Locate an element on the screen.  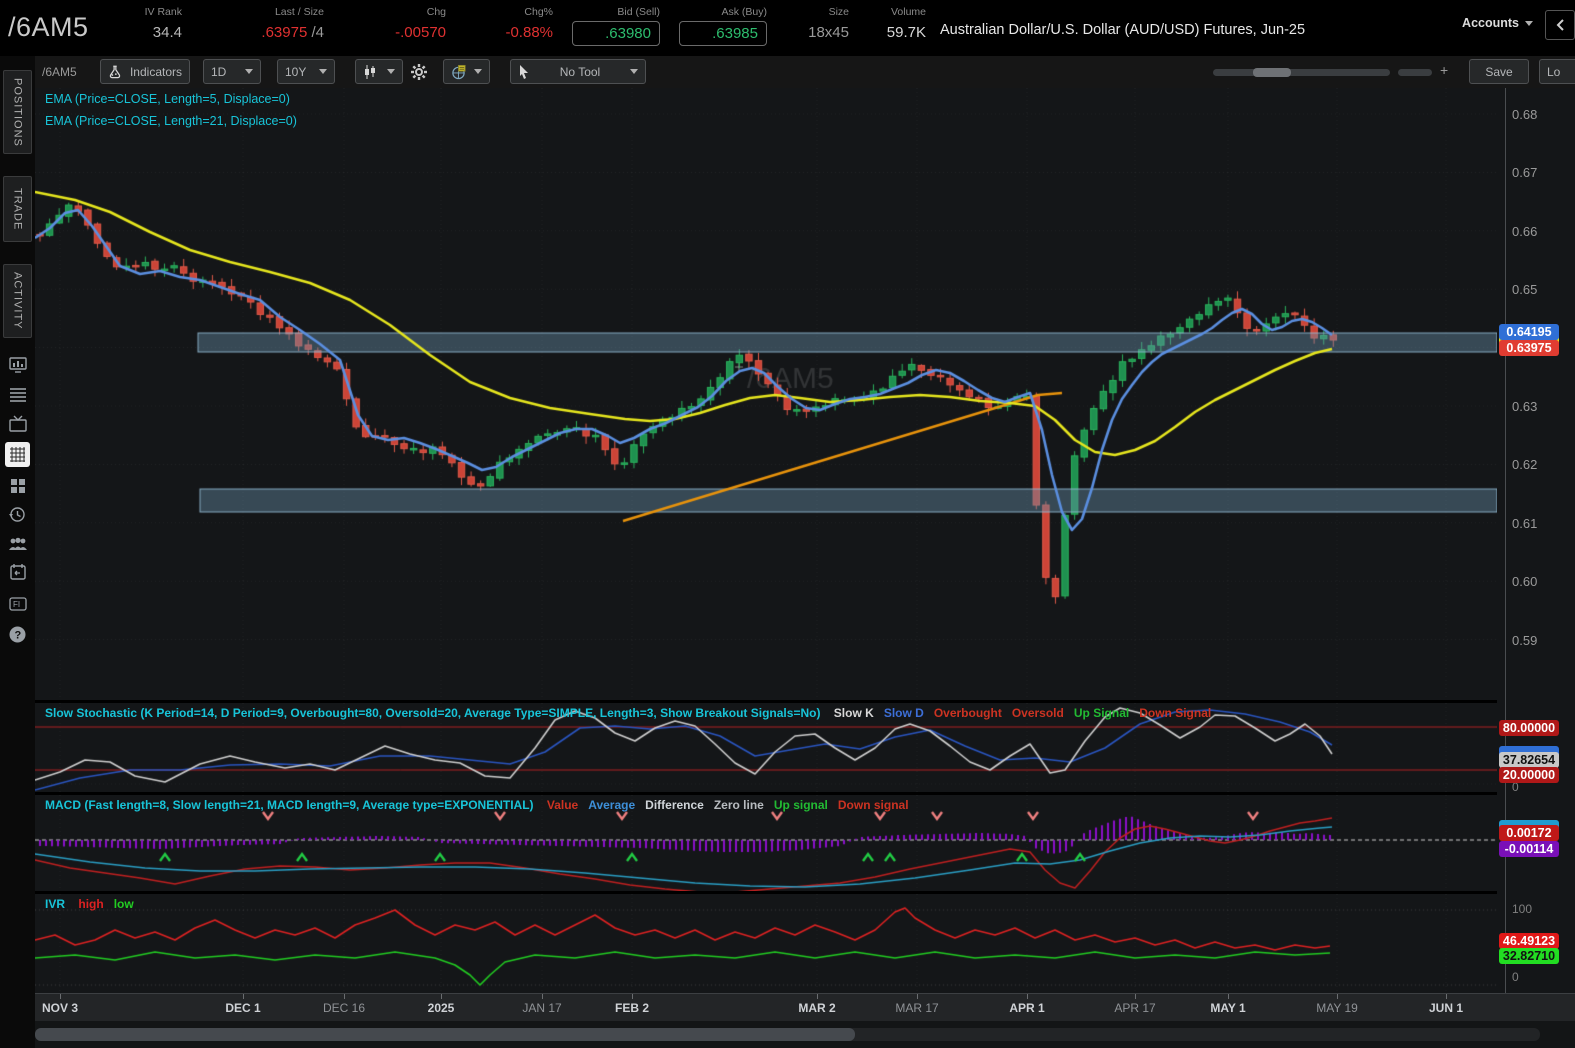
watchlist-button is located at coordinates (17, 394).